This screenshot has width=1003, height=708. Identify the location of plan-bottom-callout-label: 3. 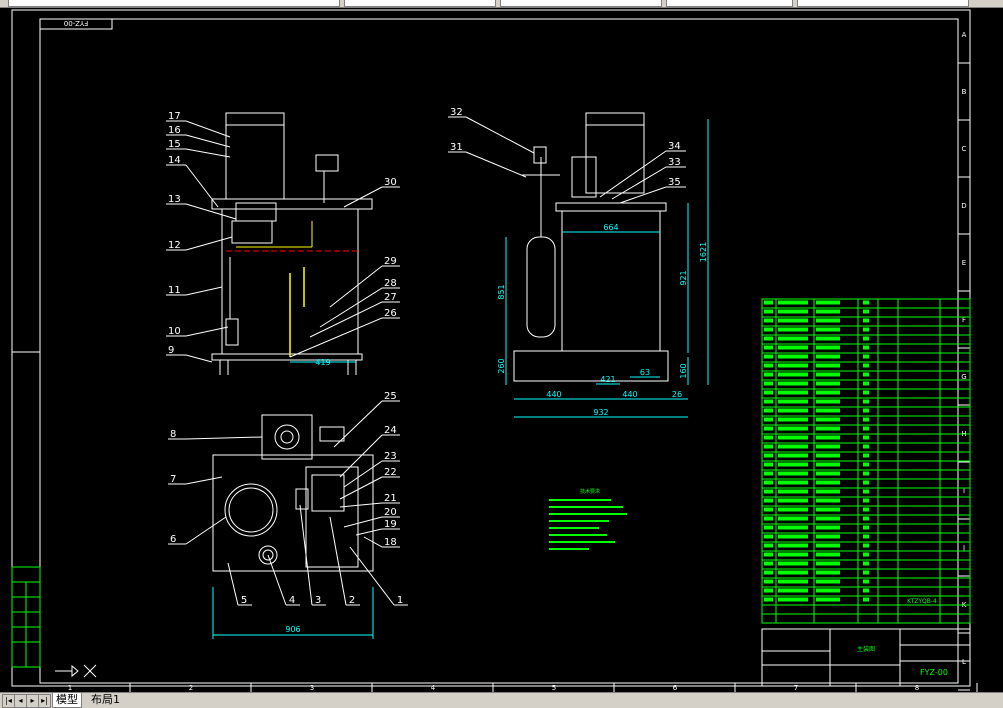
(318, 600).